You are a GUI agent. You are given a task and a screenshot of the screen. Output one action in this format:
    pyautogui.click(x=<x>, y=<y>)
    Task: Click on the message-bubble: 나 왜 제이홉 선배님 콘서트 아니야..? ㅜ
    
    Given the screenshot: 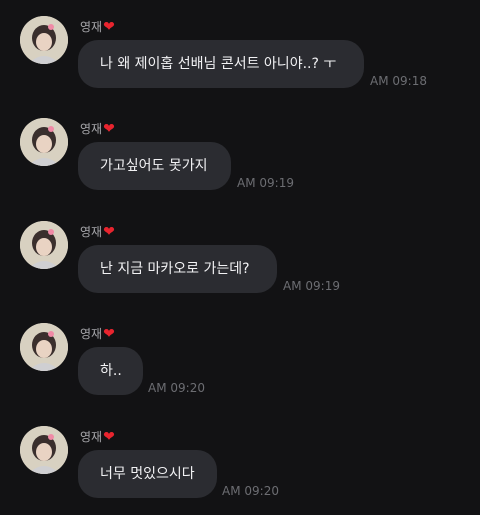 What is the action you would take?
    pyautogui.click(x=221, y=64)
    